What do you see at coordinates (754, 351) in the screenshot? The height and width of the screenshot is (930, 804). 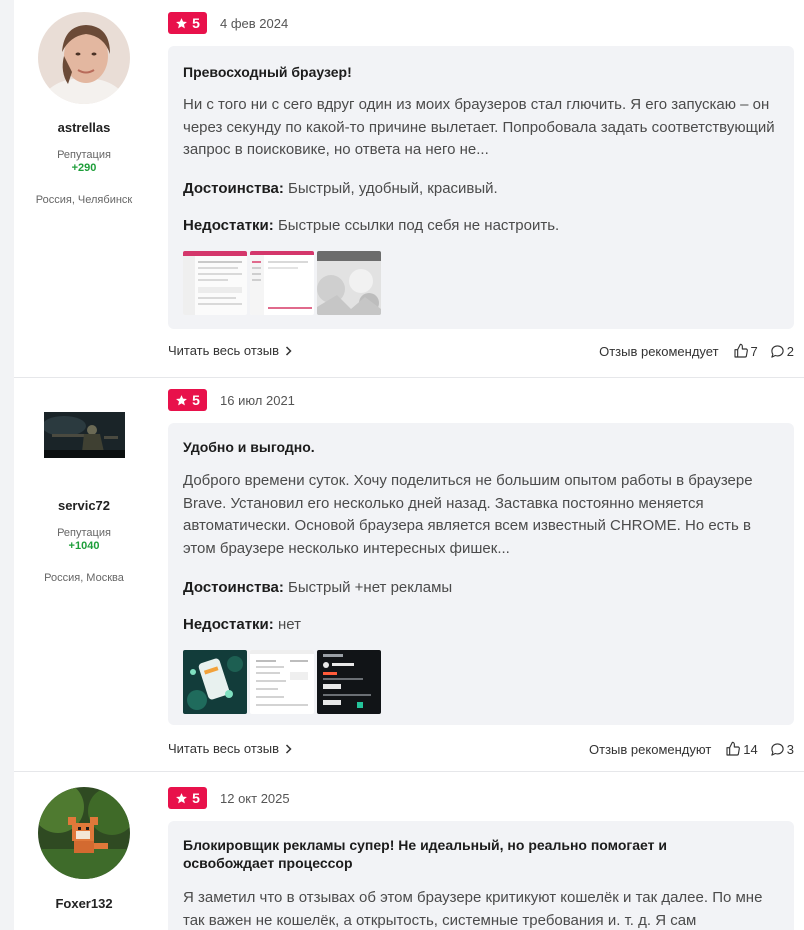 I see `like-count: 7` at bounding box center [754, 351].